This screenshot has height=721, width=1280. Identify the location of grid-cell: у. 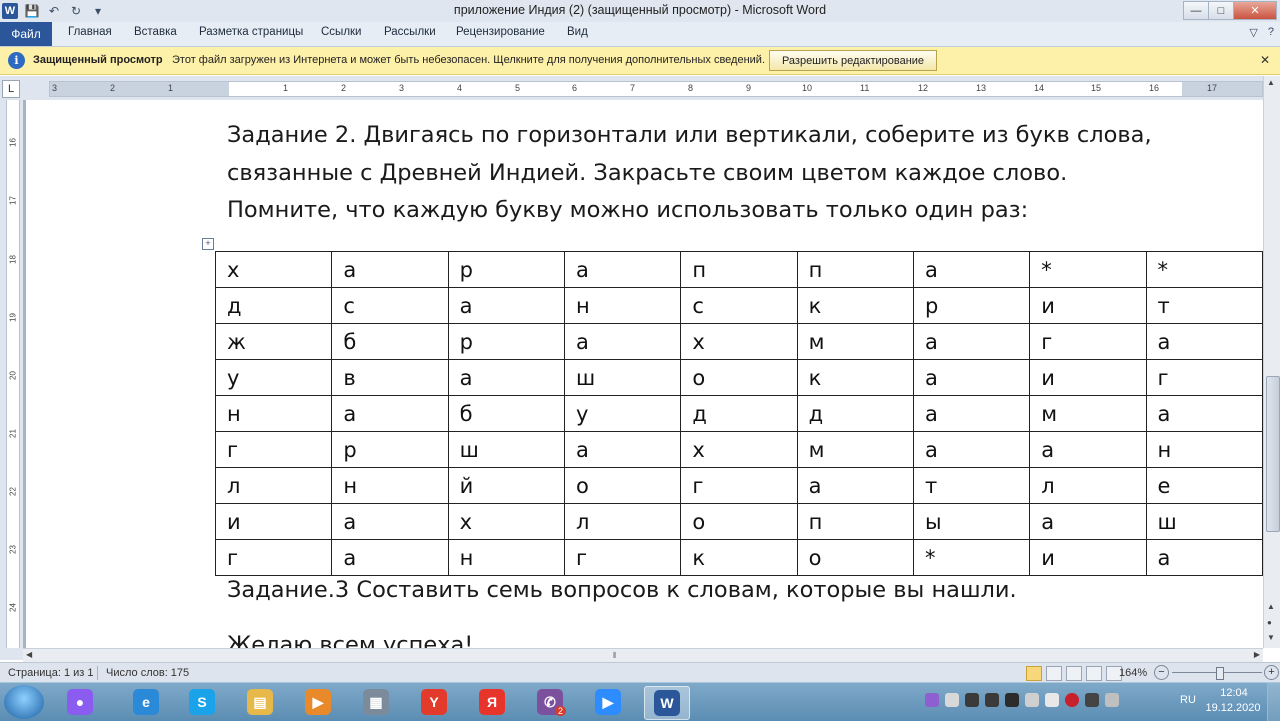
(273, 377).